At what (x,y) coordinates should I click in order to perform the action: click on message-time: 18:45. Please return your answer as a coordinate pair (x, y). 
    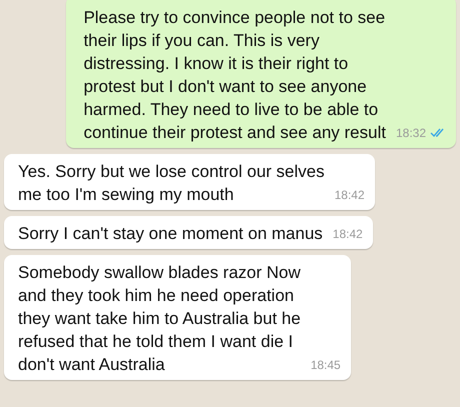
    Looking at the image, I should click on (325, 365).